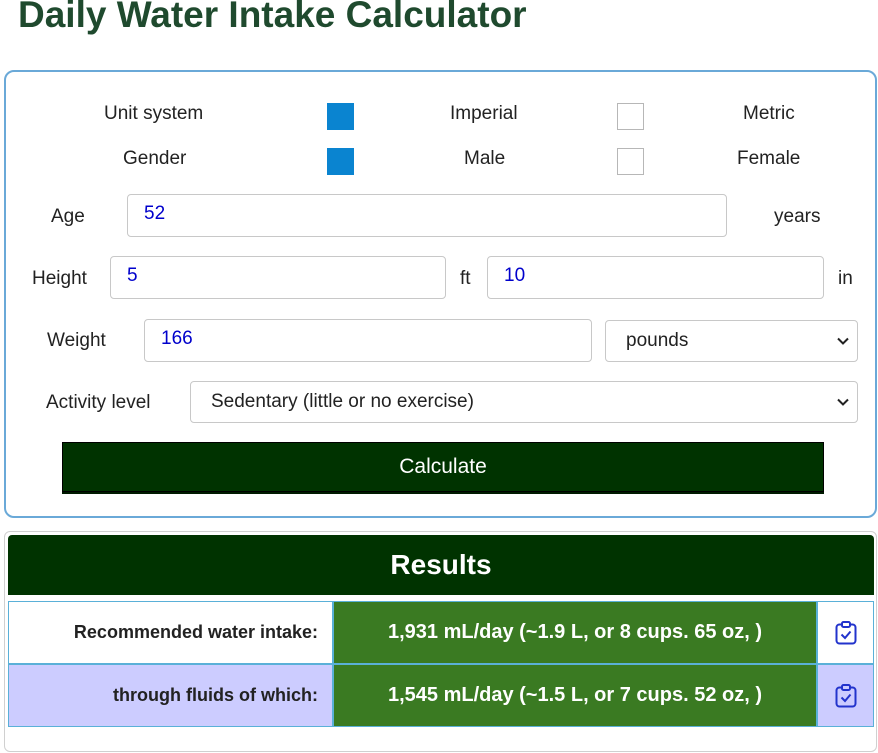 The width and height of the screenshot is (878, 753). Describe the element at coordinates (731, 341) in the screenshot. I see `weight-unit-select: pounds` at that location.